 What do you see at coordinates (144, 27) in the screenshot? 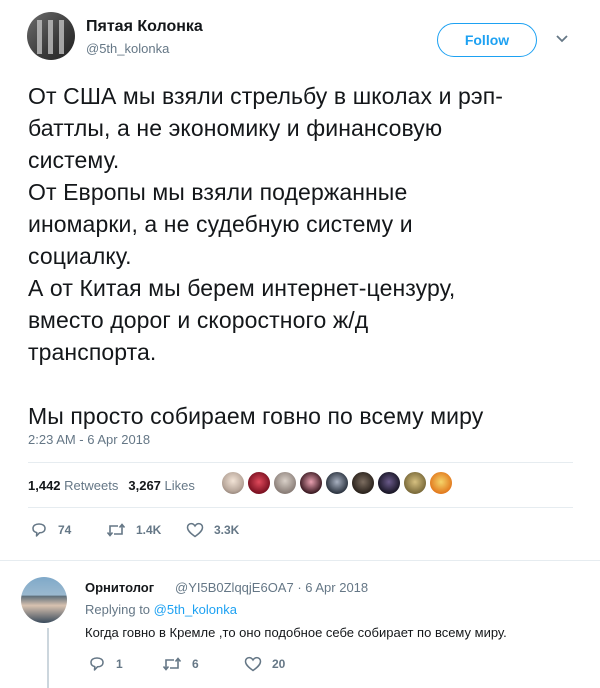
I see `author-name: Пятая Колонка` at bounding box center [144, 27].